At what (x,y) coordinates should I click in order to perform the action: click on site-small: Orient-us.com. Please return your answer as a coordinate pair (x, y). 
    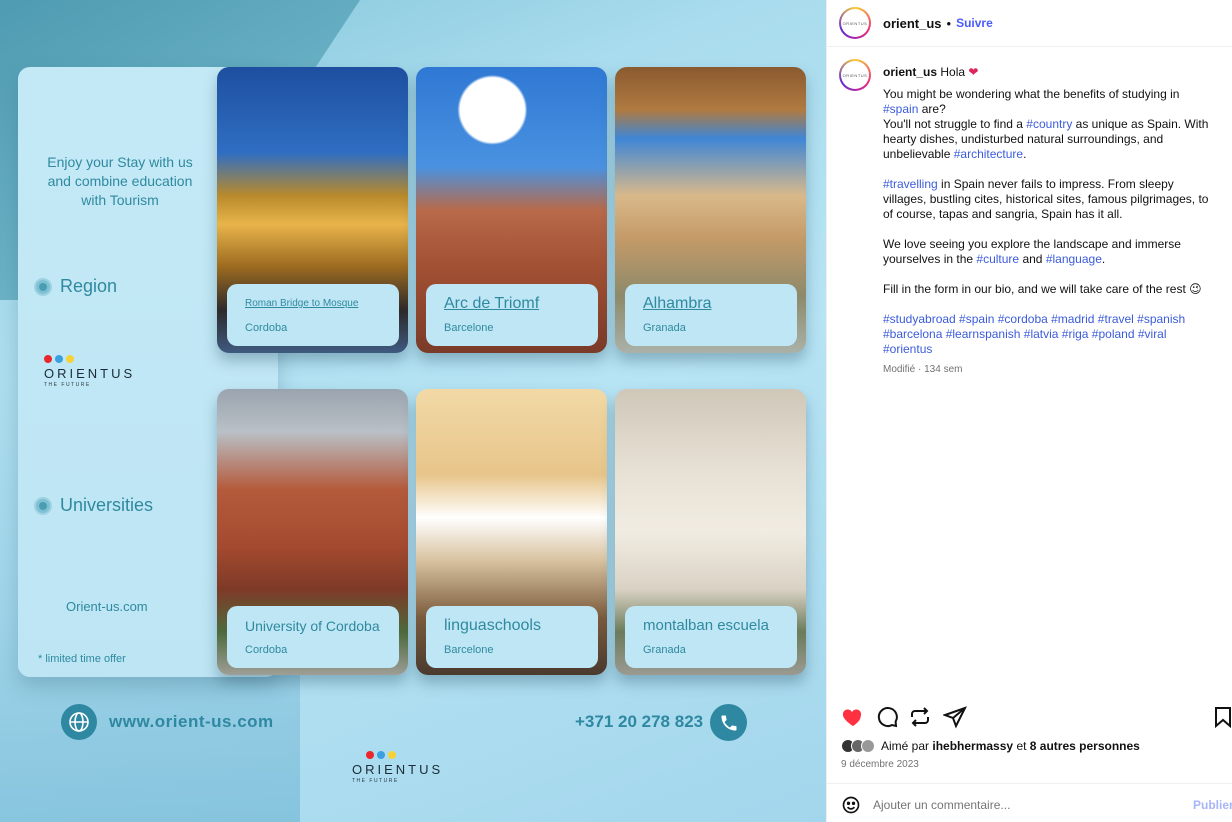
    Looking at the image, I should click on (107, 606).